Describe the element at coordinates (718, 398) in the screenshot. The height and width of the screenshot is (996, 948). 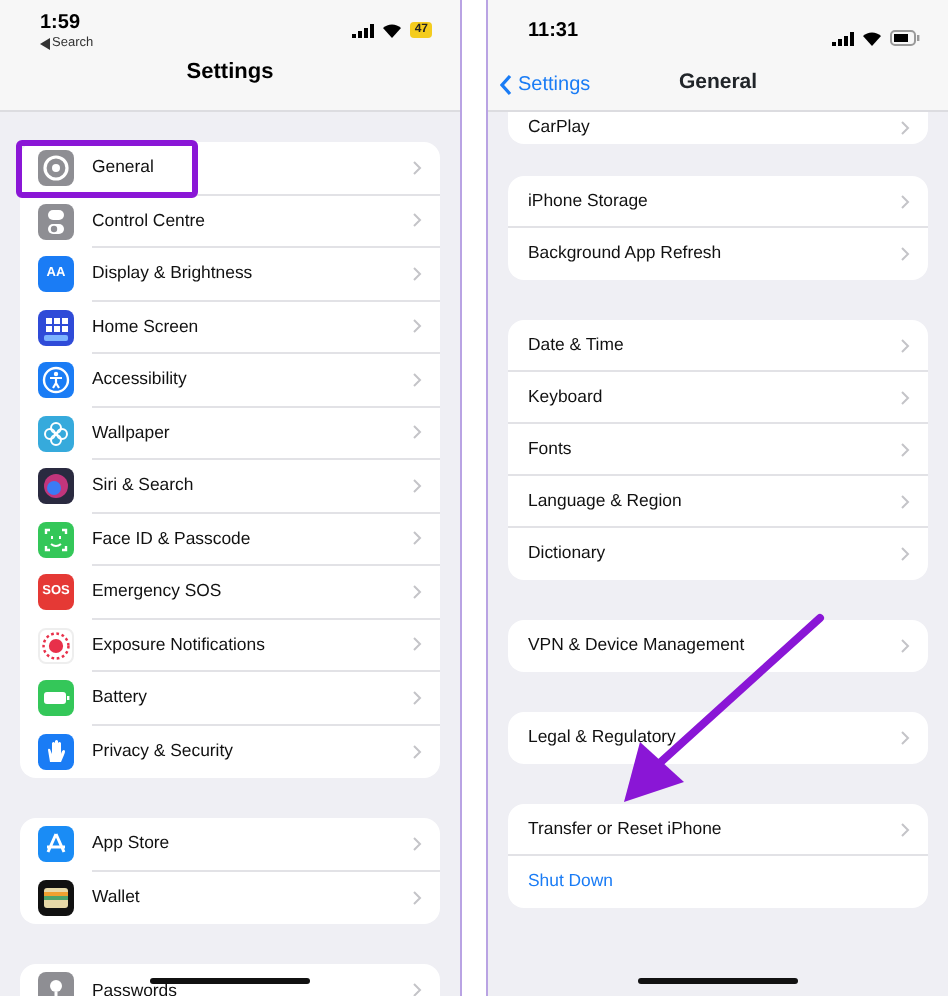
I see `settings-row: Keyboard` at that location.